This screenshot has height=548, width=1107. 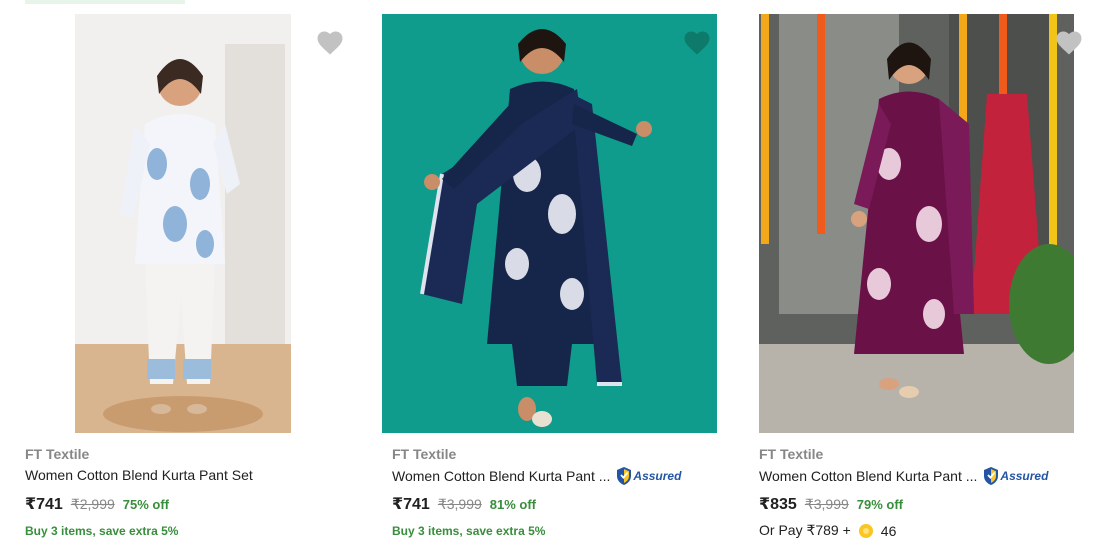 I want to click on discount-percent: 79% off, so click(x=880, y=504).